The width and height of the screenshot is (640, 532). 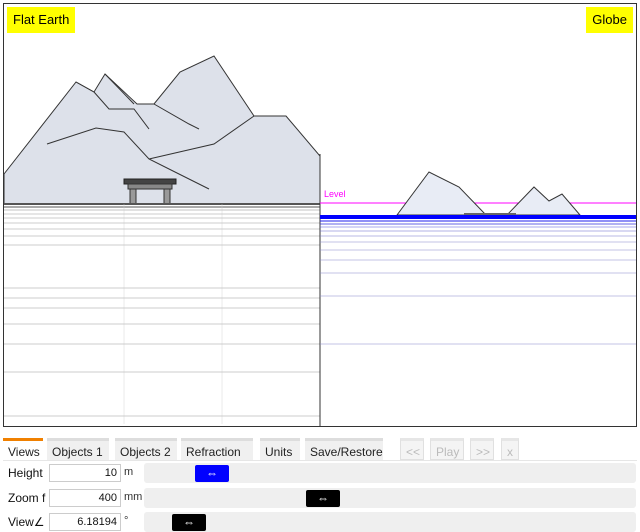 I want to click on level-text: Level, so click(x=335, y=194).